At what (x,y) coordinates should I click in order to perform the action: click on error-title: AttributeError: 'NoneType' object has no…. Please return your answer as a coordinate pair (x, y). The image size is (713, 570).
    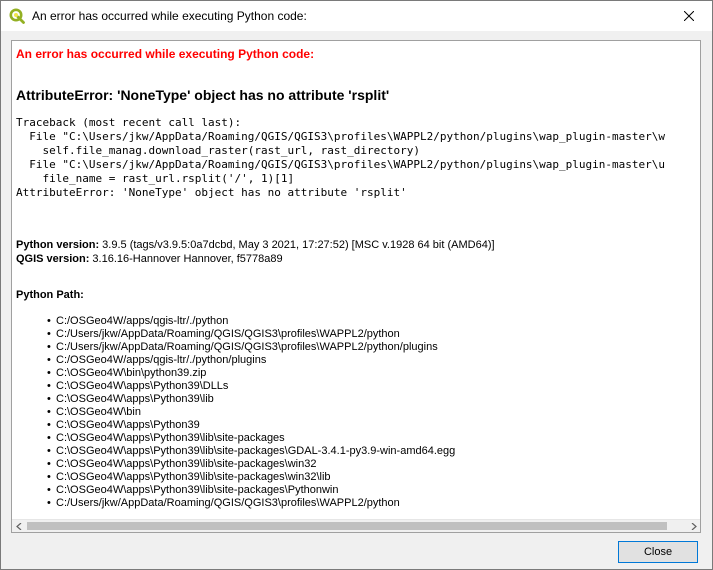
    Looking at the image, I should click on (203, 95).